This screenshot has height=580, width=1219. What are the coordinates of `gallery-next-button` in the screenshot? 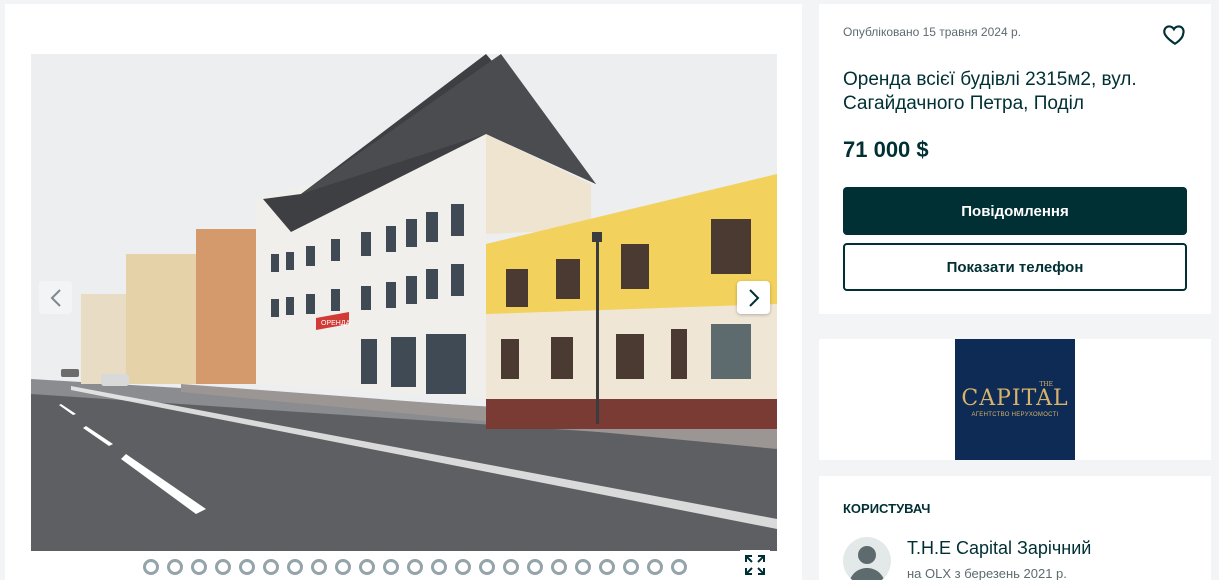 It's located at (753, 297).